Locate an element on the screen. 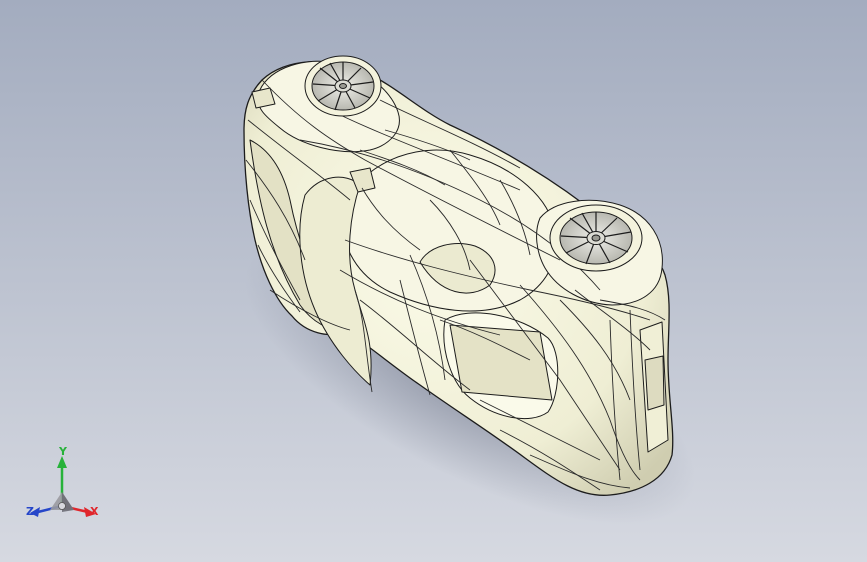 This screenshot has height=562, width=867. front-wheel is located at coordinates (343, 86).